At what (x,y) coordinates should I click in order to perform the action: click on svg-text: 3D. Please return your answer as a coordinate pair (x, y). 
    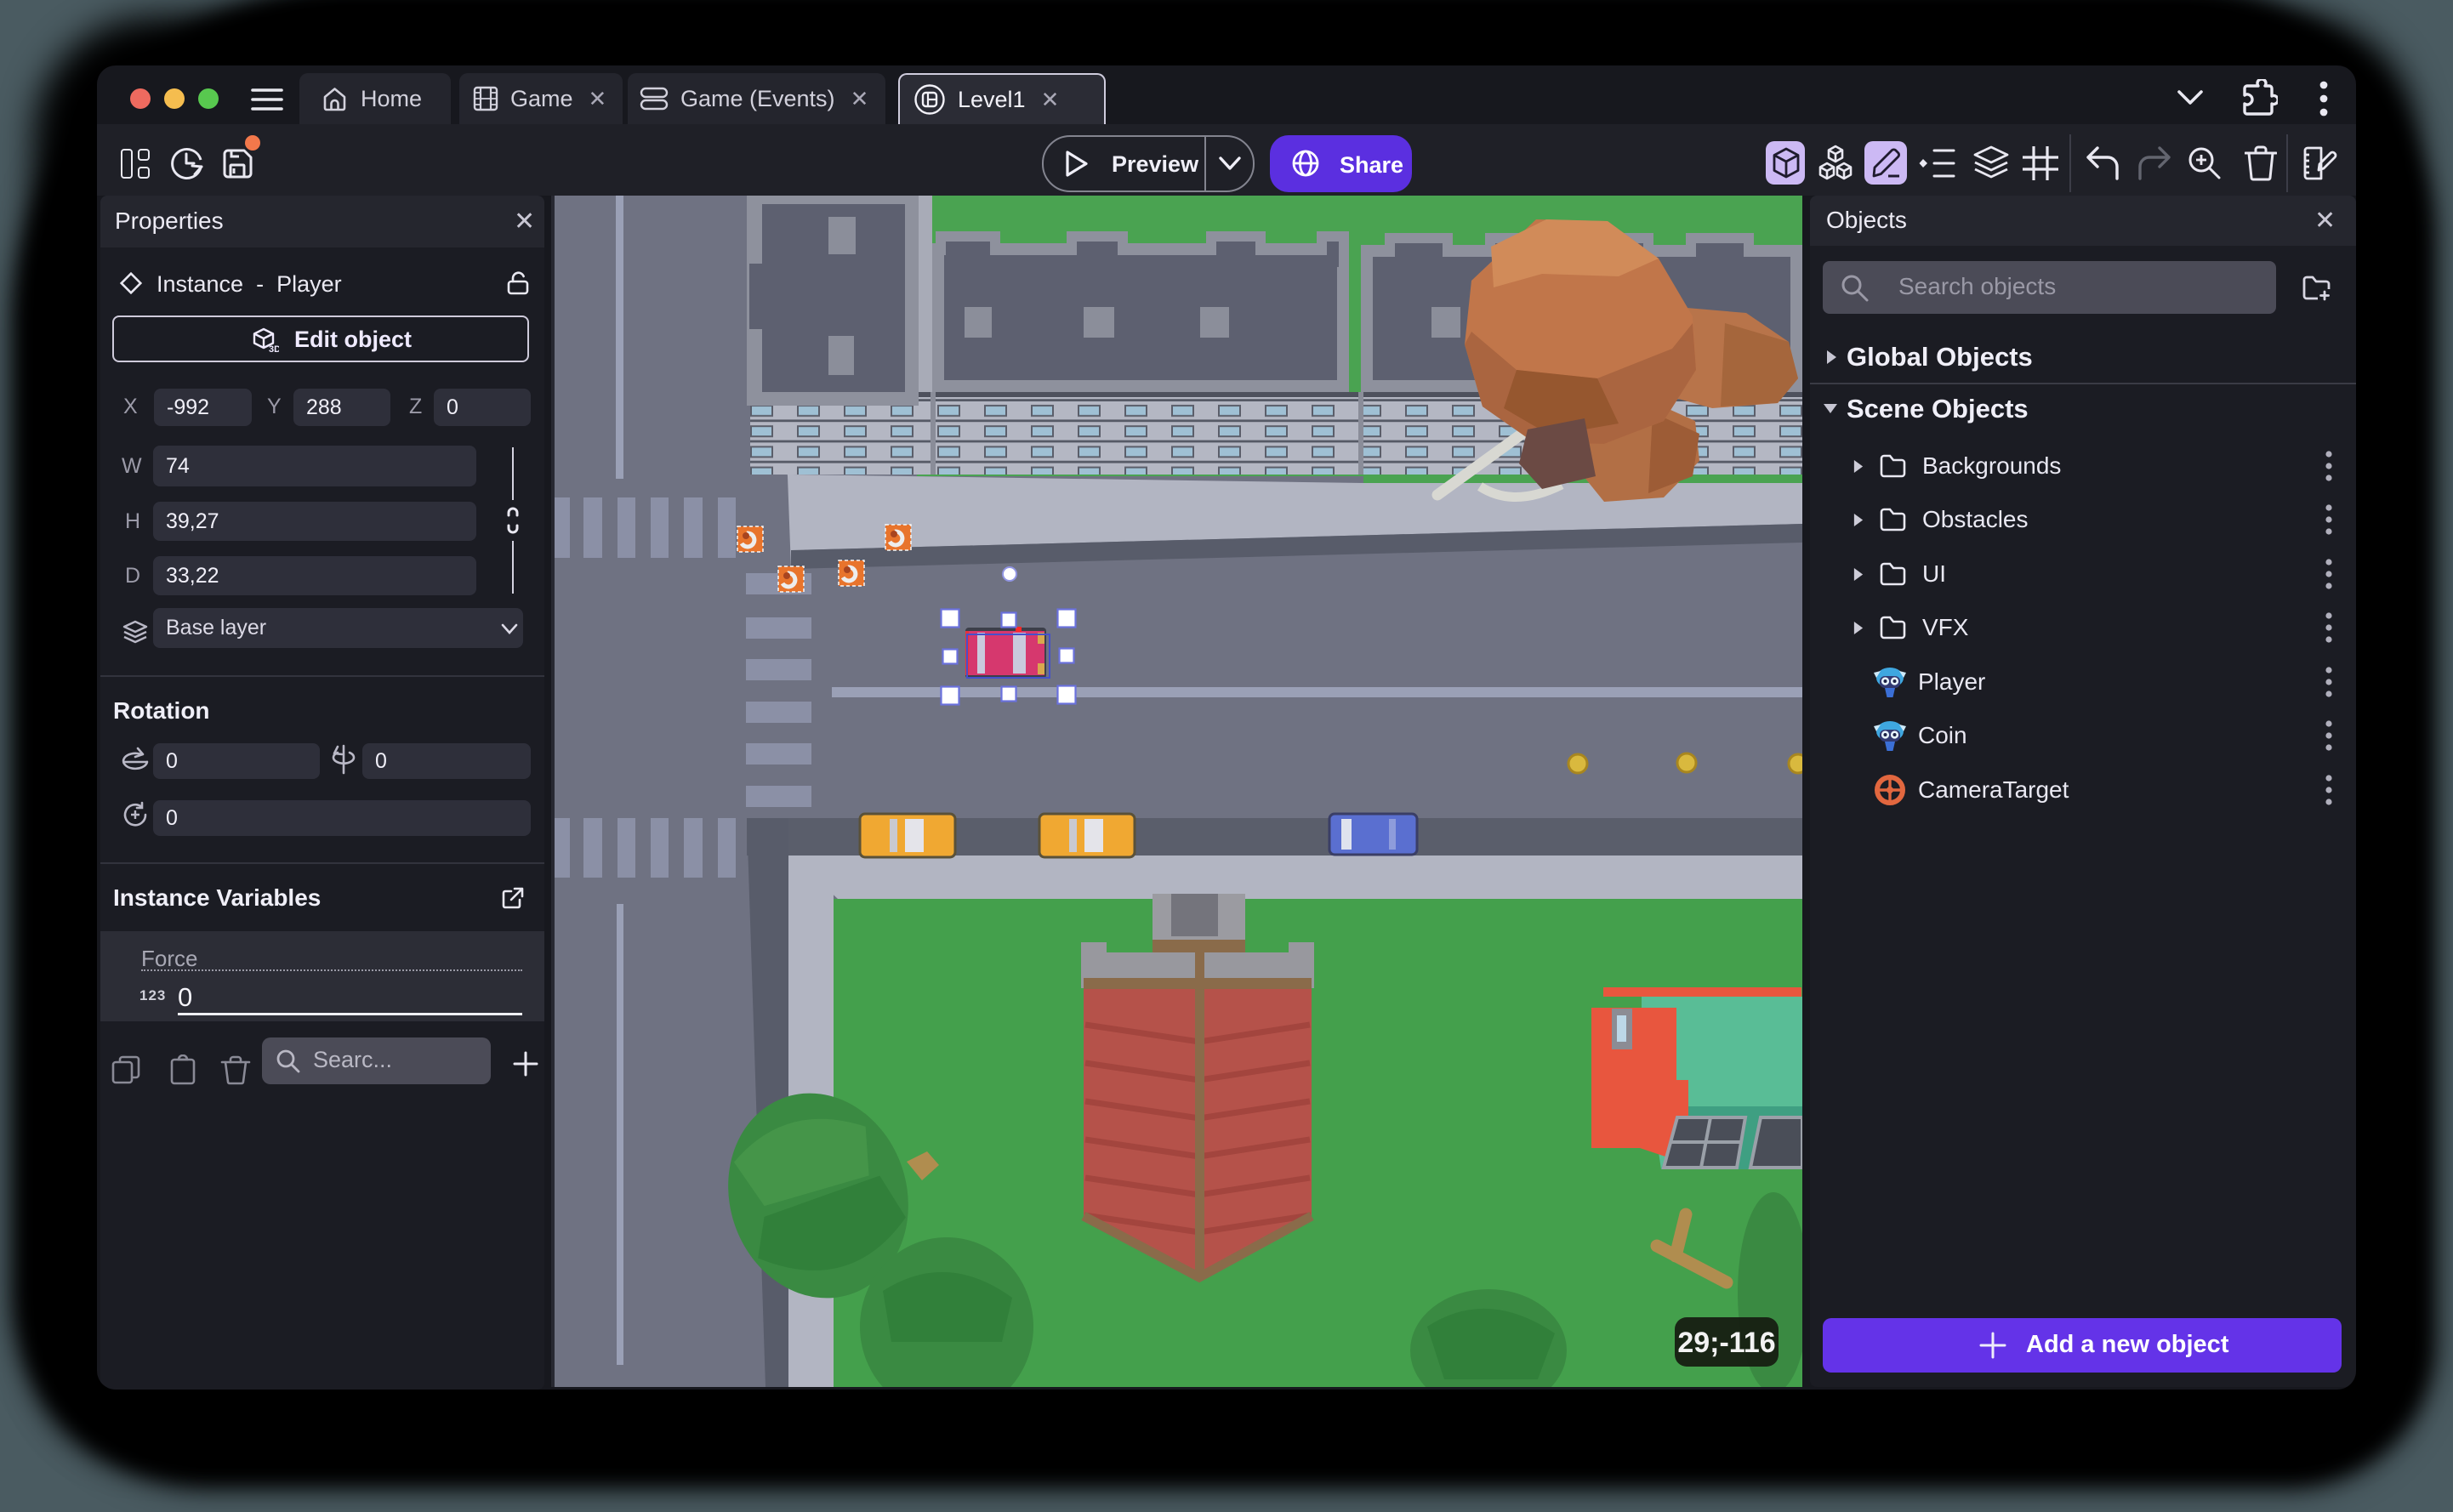
    Looking at the image, I should click on (274, 349).